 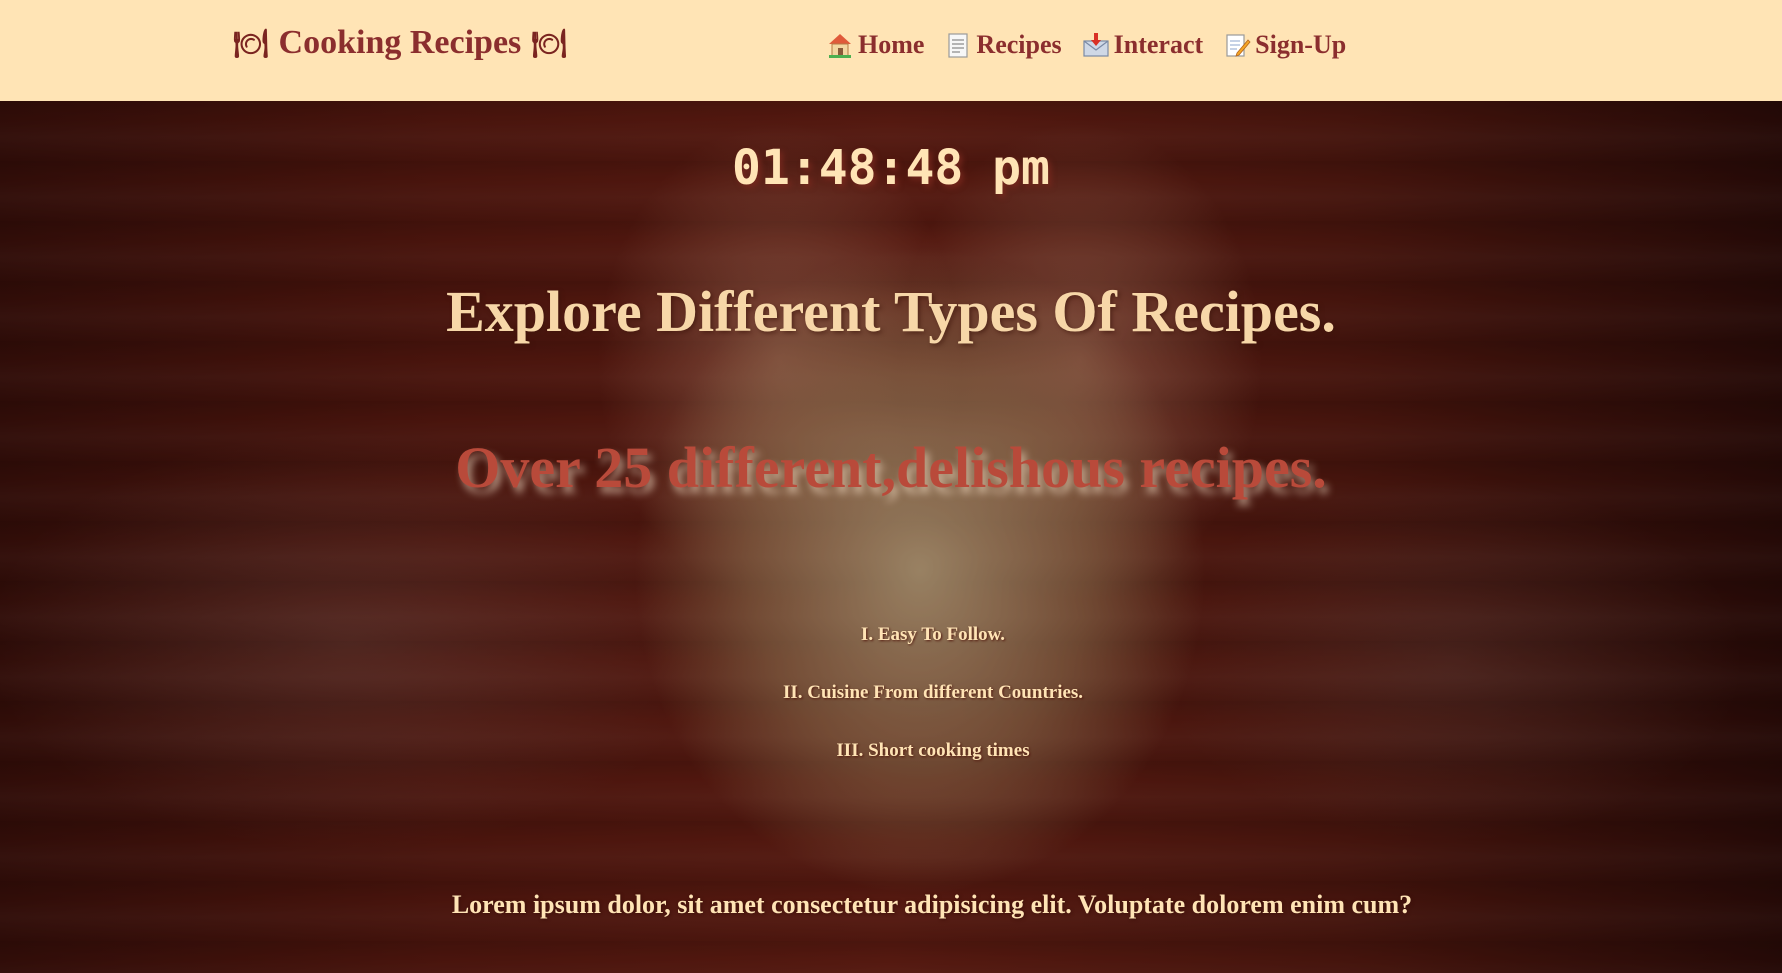 I want to click on feature-item: I. Easy To Follow., so click(x=933, y=634).